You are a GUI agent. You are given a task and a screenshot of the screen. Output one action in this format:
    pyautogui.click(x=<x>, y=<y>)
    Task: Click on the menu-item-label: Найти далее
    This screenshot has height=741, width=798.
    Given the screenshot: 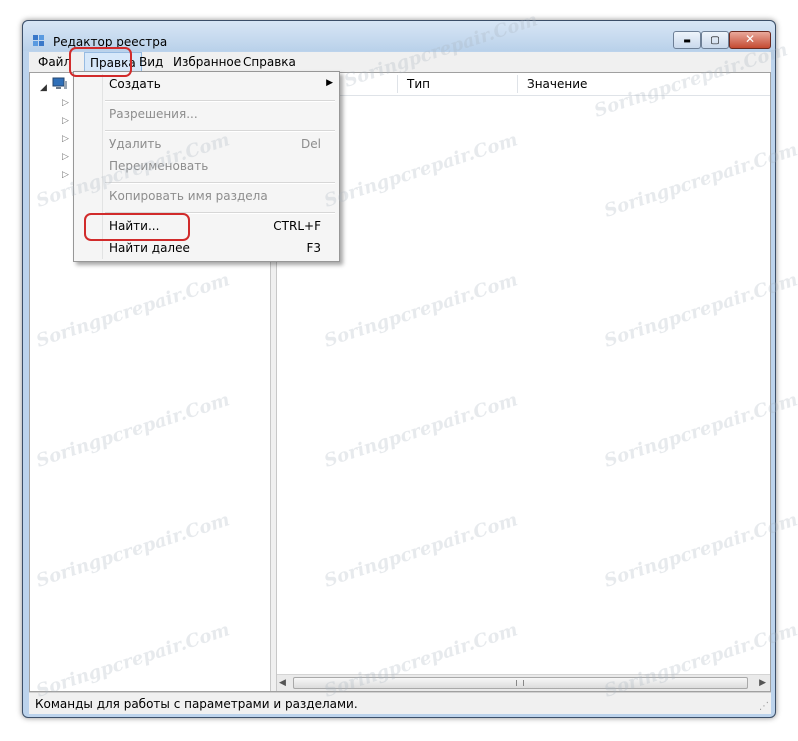 What is the action you would take?
    pyautogui.click(x=149, y=248)
    